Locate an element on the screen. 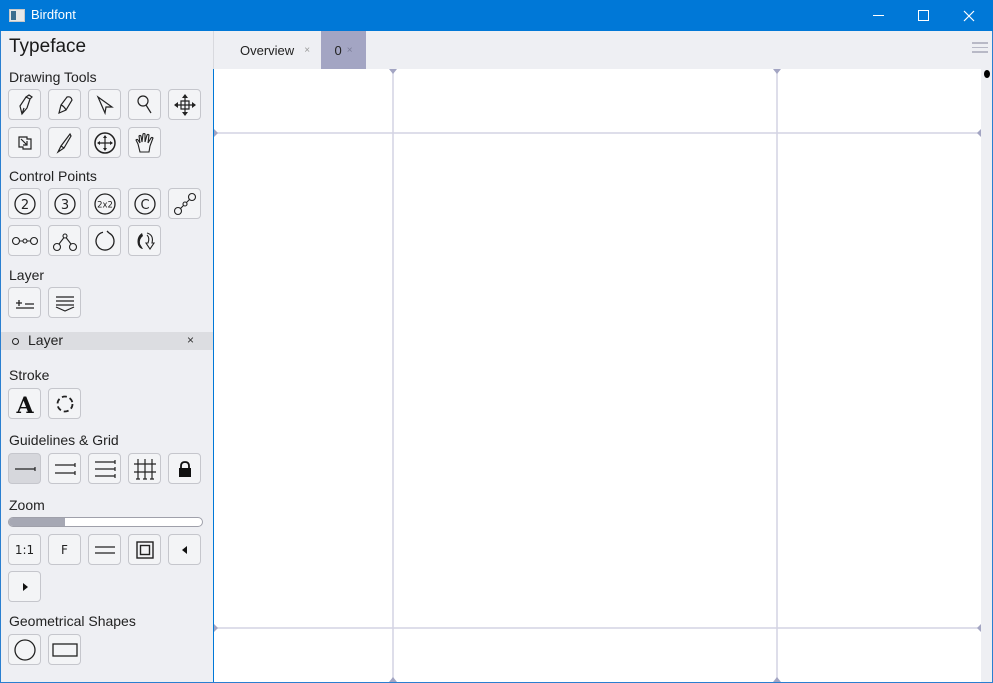 This screenshot has height=683, width=993. pointer-icon is located at coordinates (105, 104).